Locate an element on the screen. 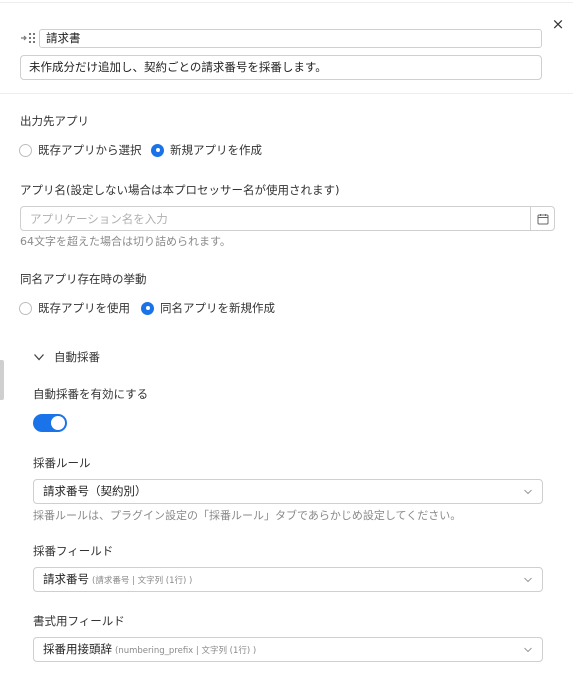 This screenshot has width=573, height=684. radio-create-new: 同名アプリを新規作成 is located at coordinates (208, 308).